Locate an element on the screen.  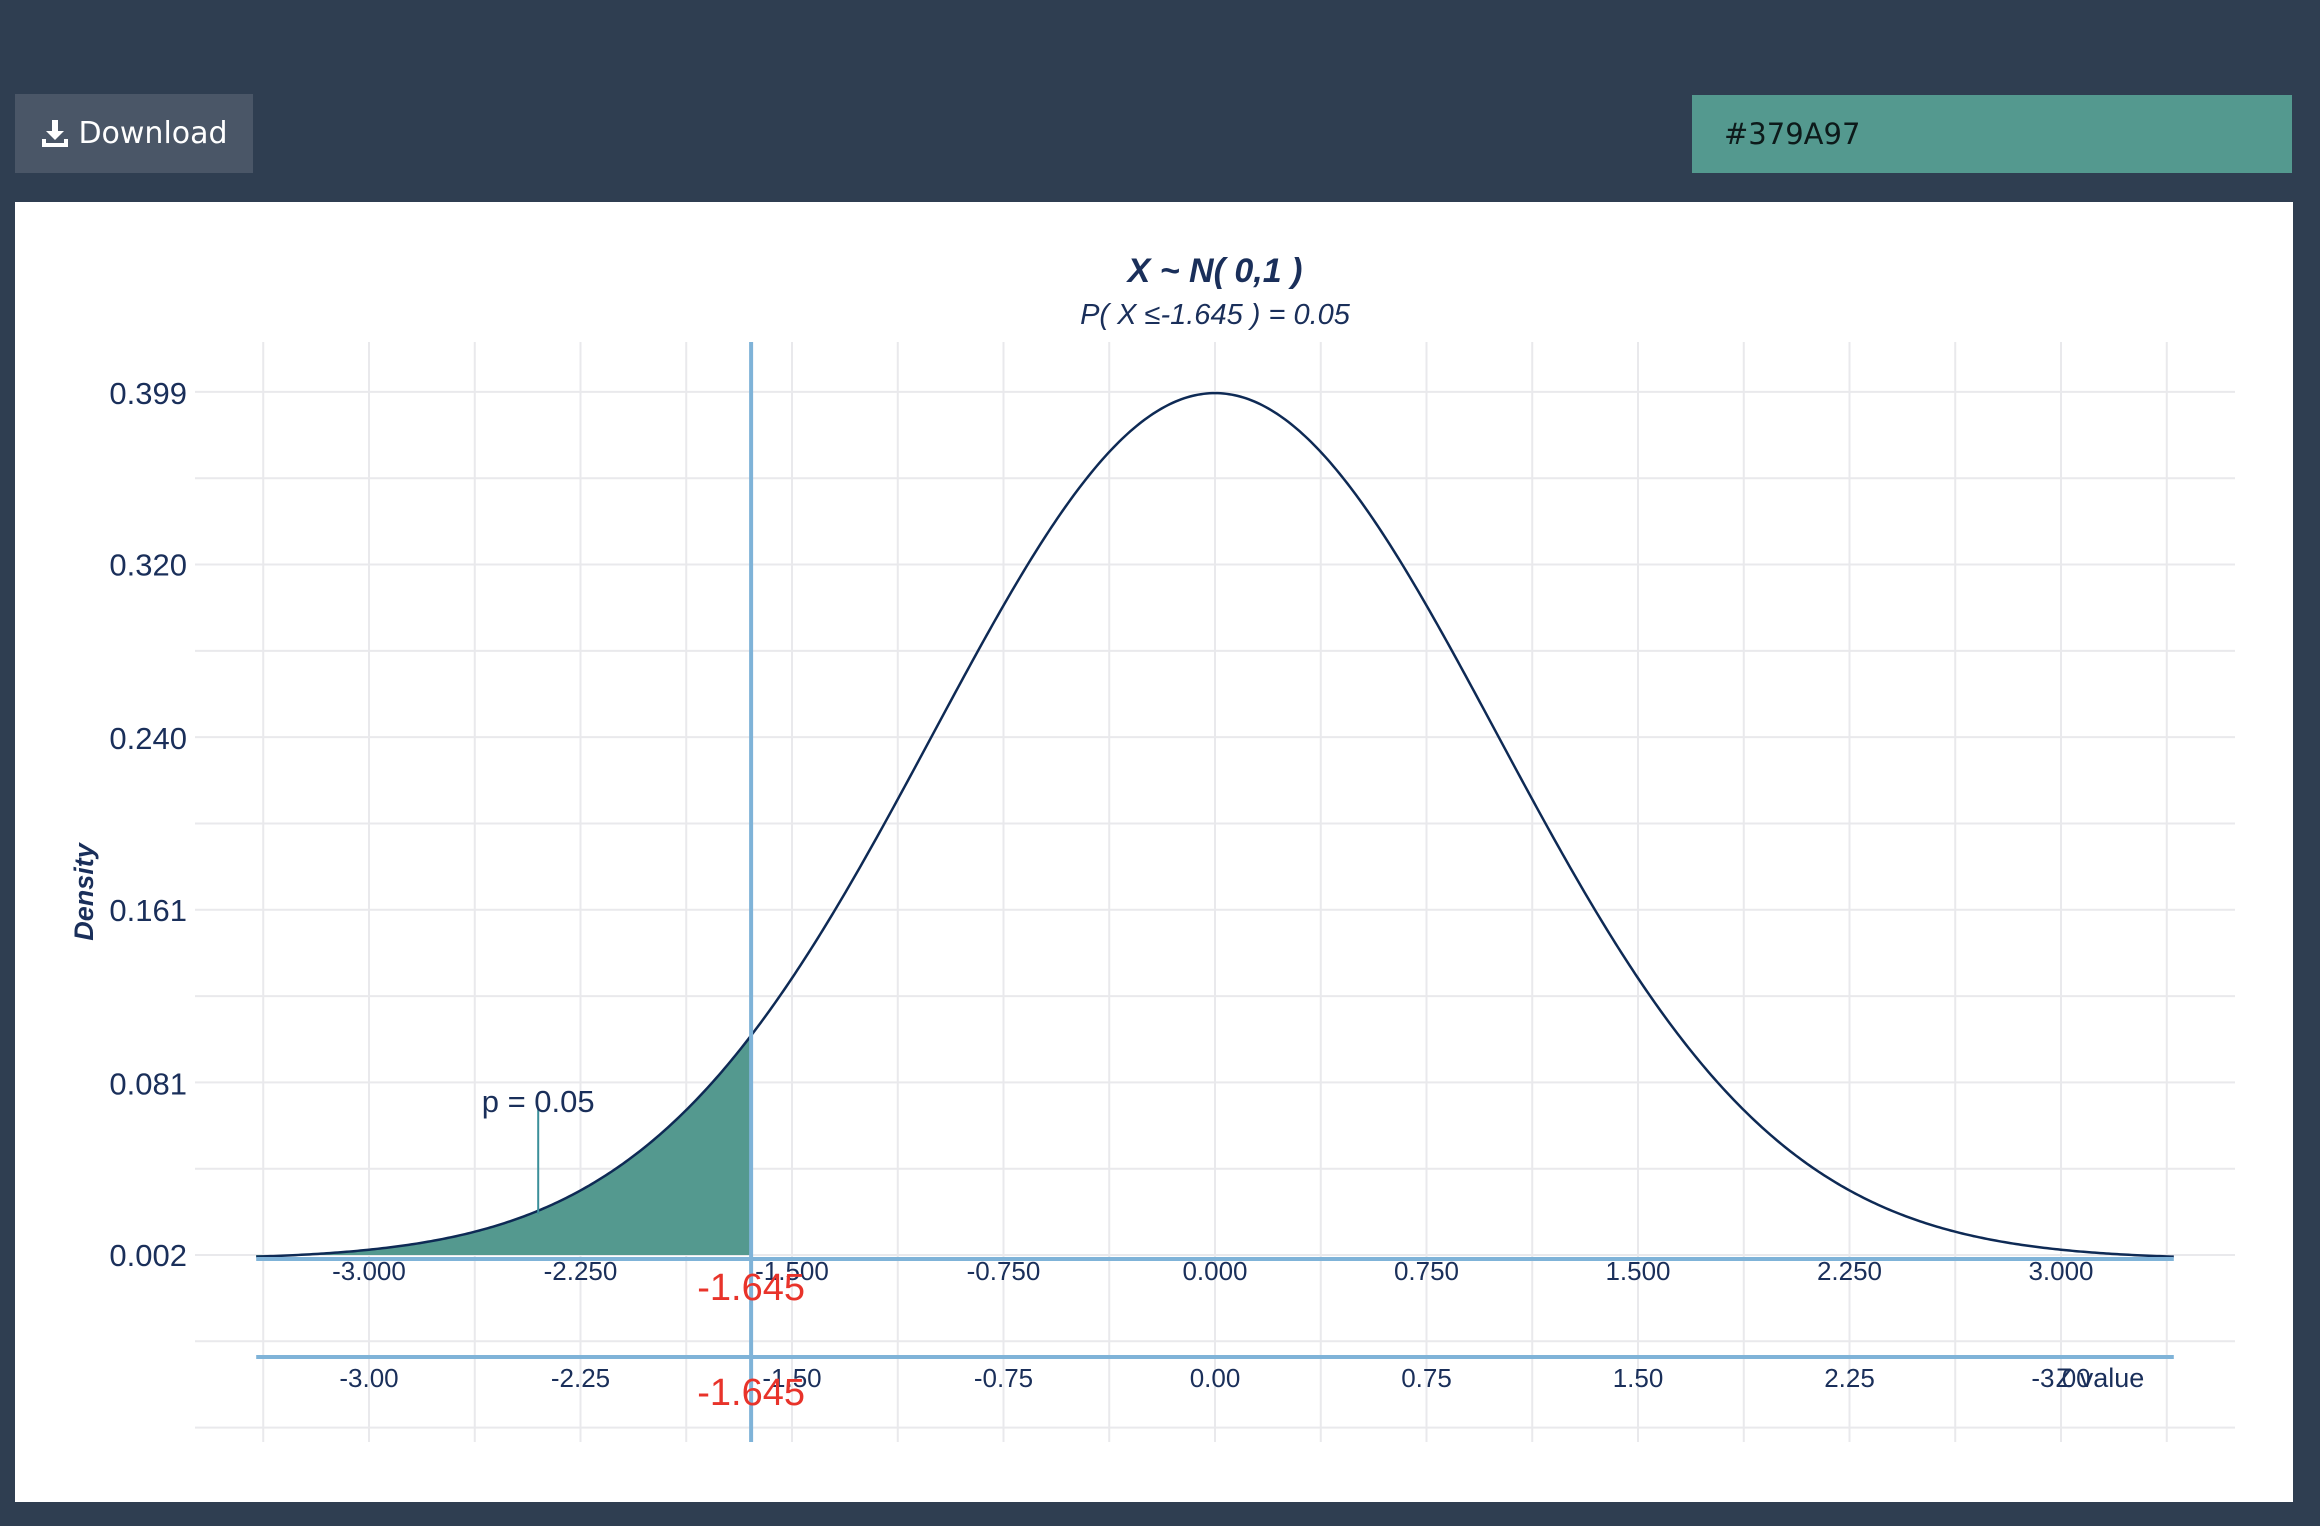
y-tick-label: 0.002 is located at coordinates (148, 1255).